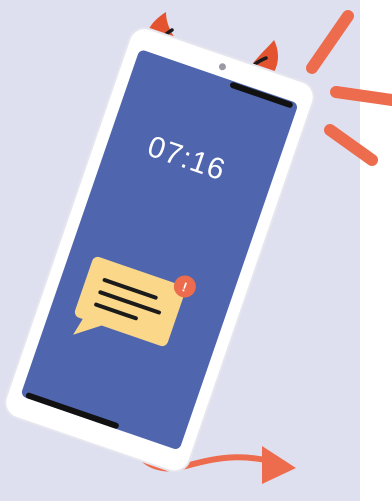  Describe the element at coordinates (279, 465) in the screenshot. I see `tail-arrowhead` at that location.